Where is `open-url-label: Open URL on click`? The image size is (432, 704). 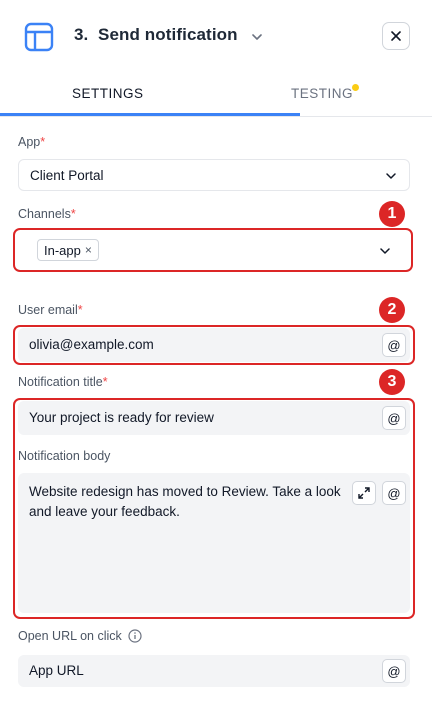 open-url-label: Open URL on click is located at coordinates (80, 636).